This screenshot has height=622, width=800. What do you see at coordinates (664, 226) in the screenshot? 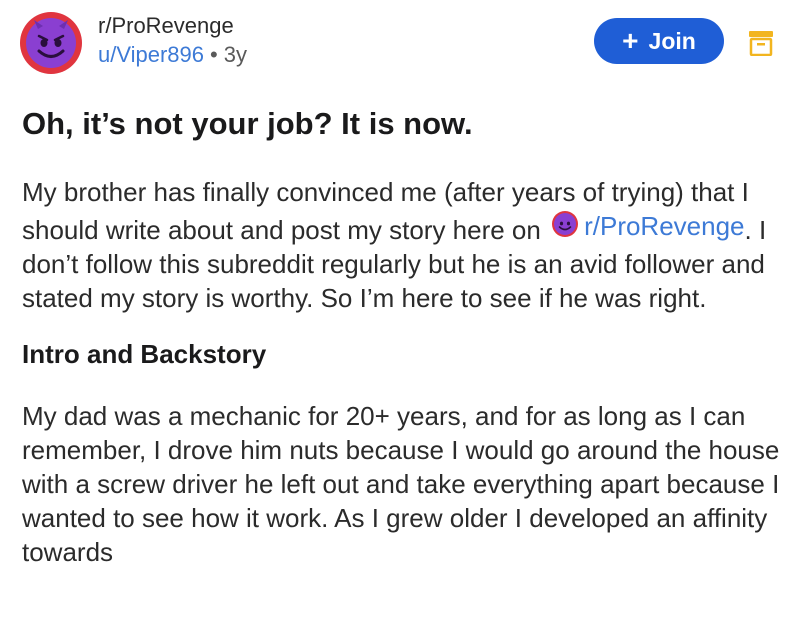
I see `subreddit-link: r/ProRevenge` at bounding box center [664, 226].